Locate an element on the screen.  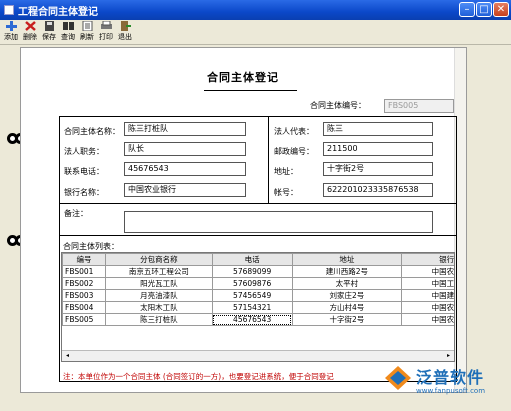
save-button: 保存 is located at coordinates (49, 32).